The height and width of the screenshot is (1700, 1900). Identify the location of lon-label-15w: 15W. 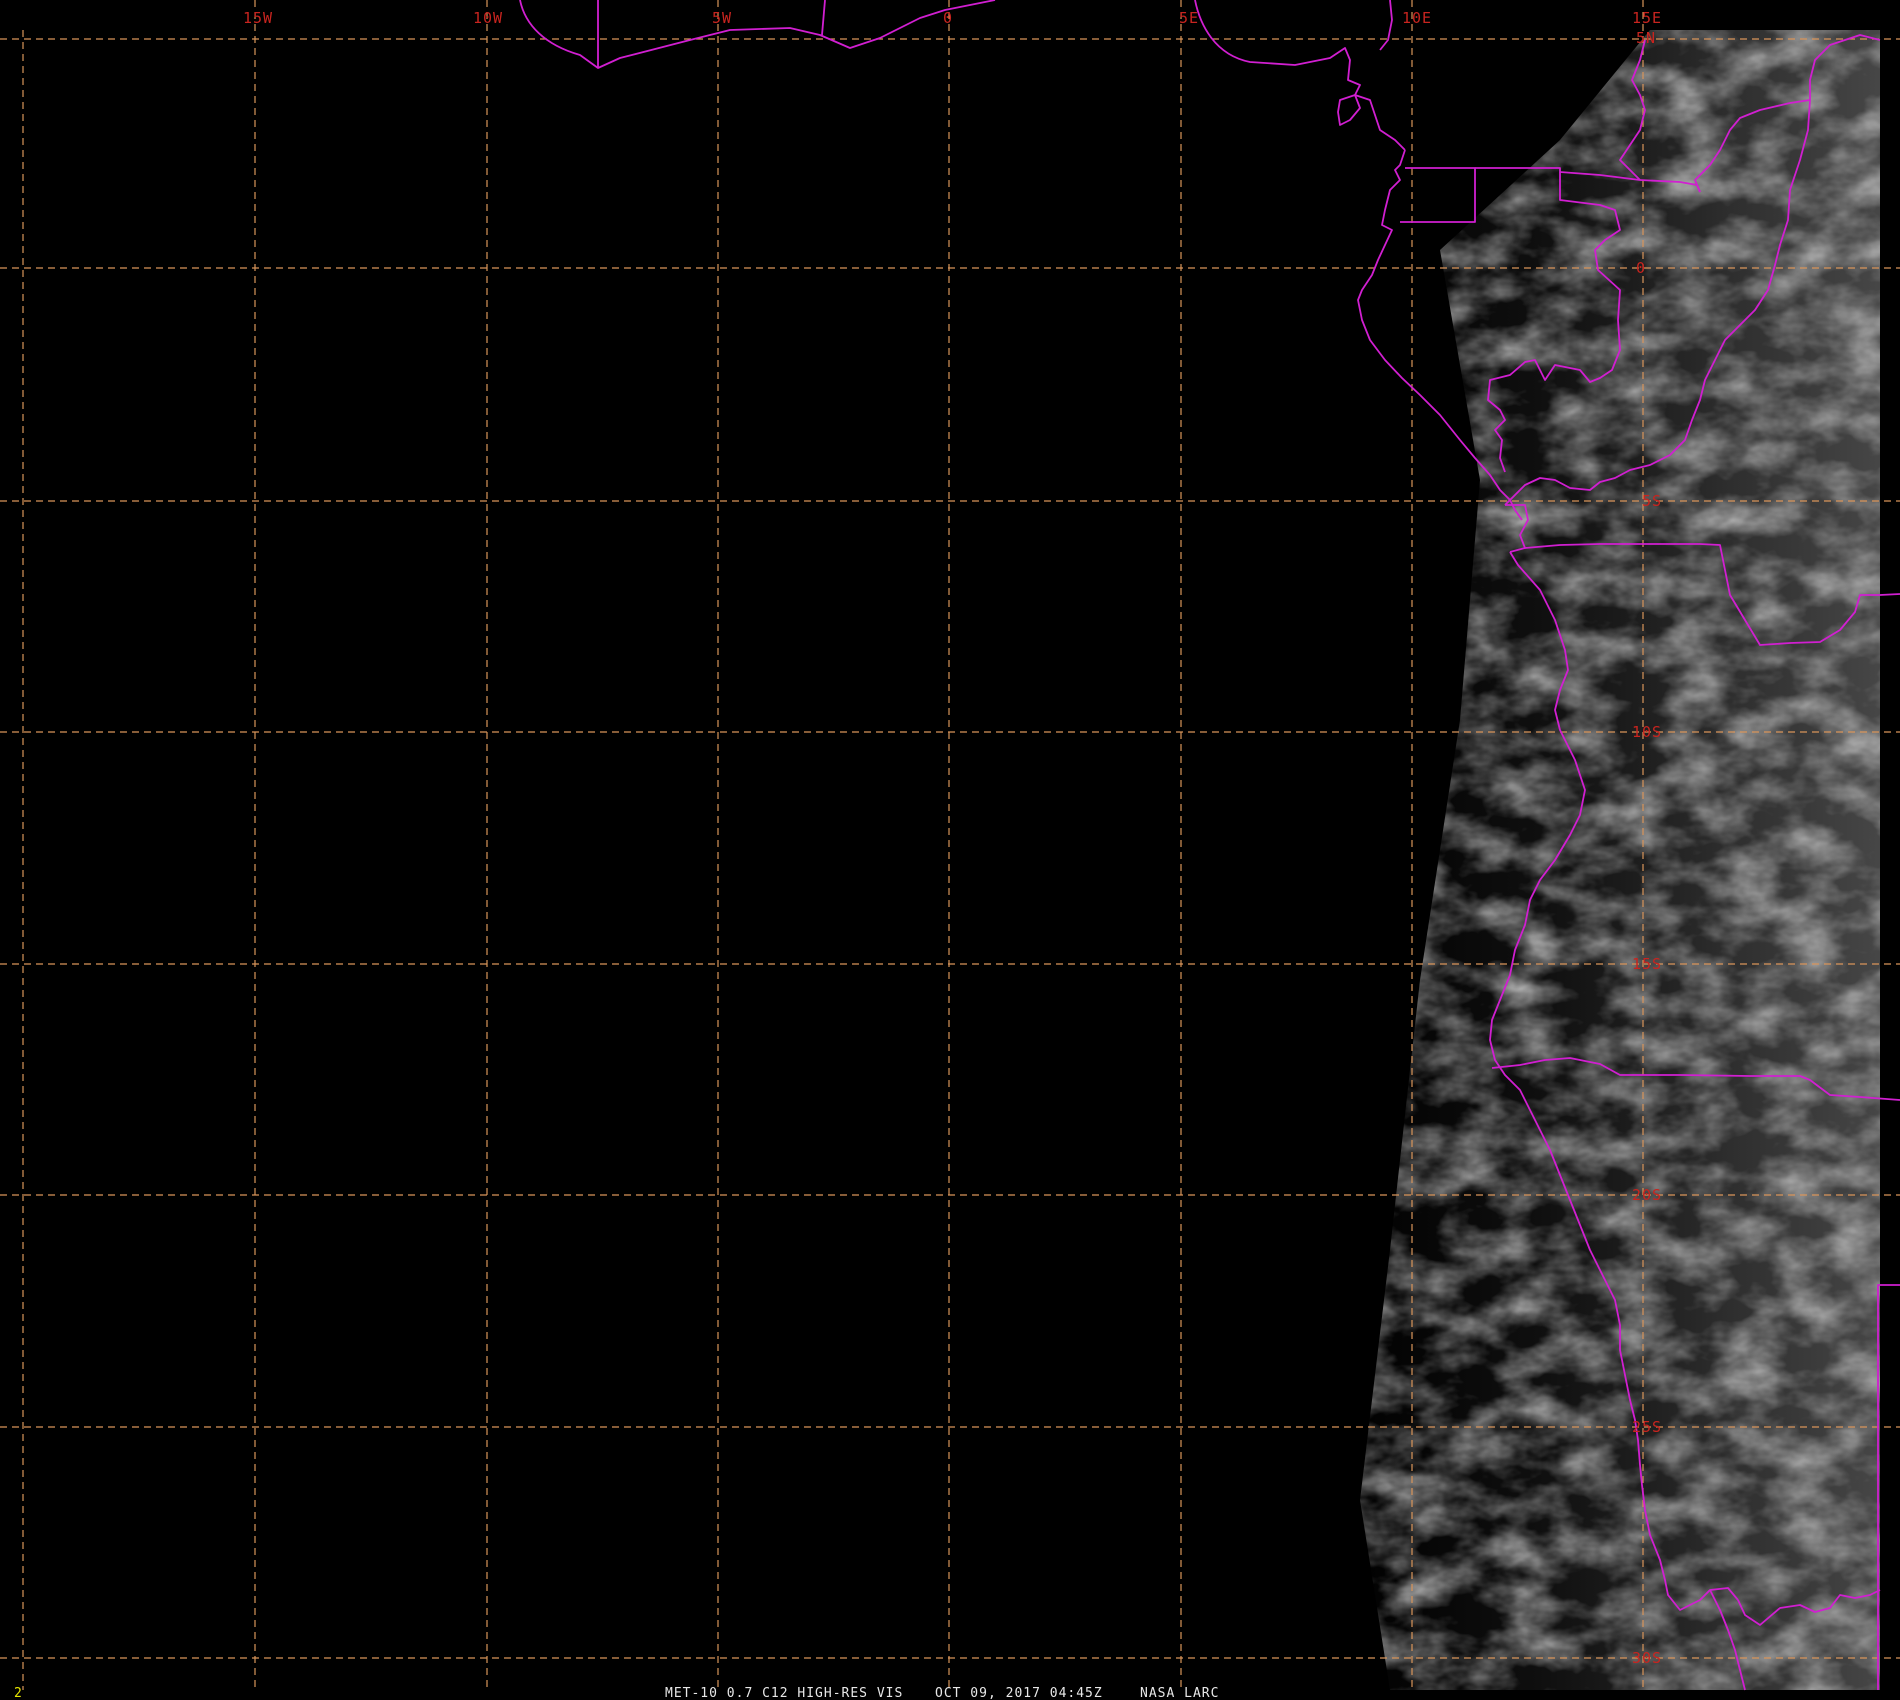
(258, 18).